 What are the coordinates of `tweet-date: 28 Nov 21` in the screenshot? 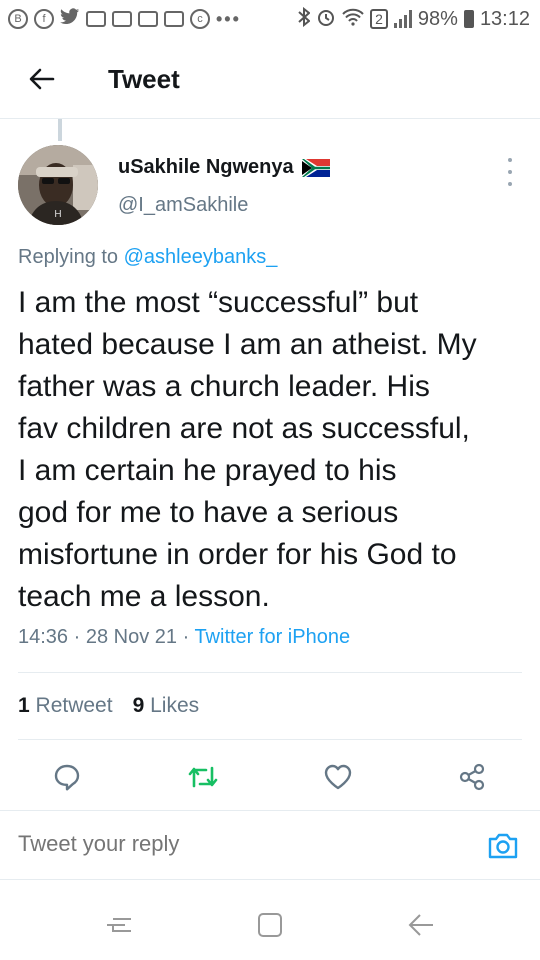 It's located at (131, 637).